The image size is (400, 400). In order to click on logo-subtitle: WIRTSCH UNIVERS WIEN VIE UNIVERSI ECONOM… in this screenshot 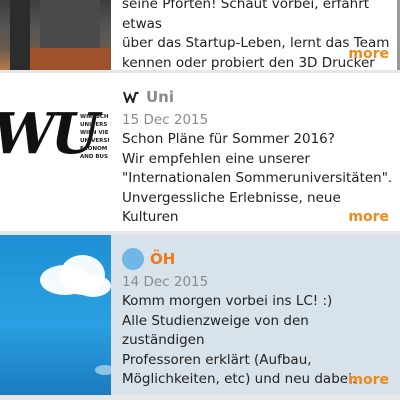, I will do `click(95, 137)`.